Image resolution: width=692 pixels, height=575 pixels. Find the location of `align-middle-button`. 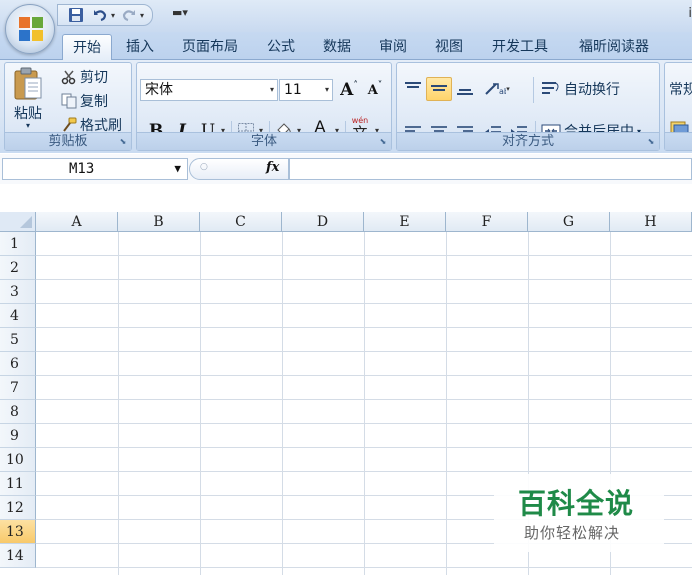

align-middle-button is located at coordinates (439, 89).